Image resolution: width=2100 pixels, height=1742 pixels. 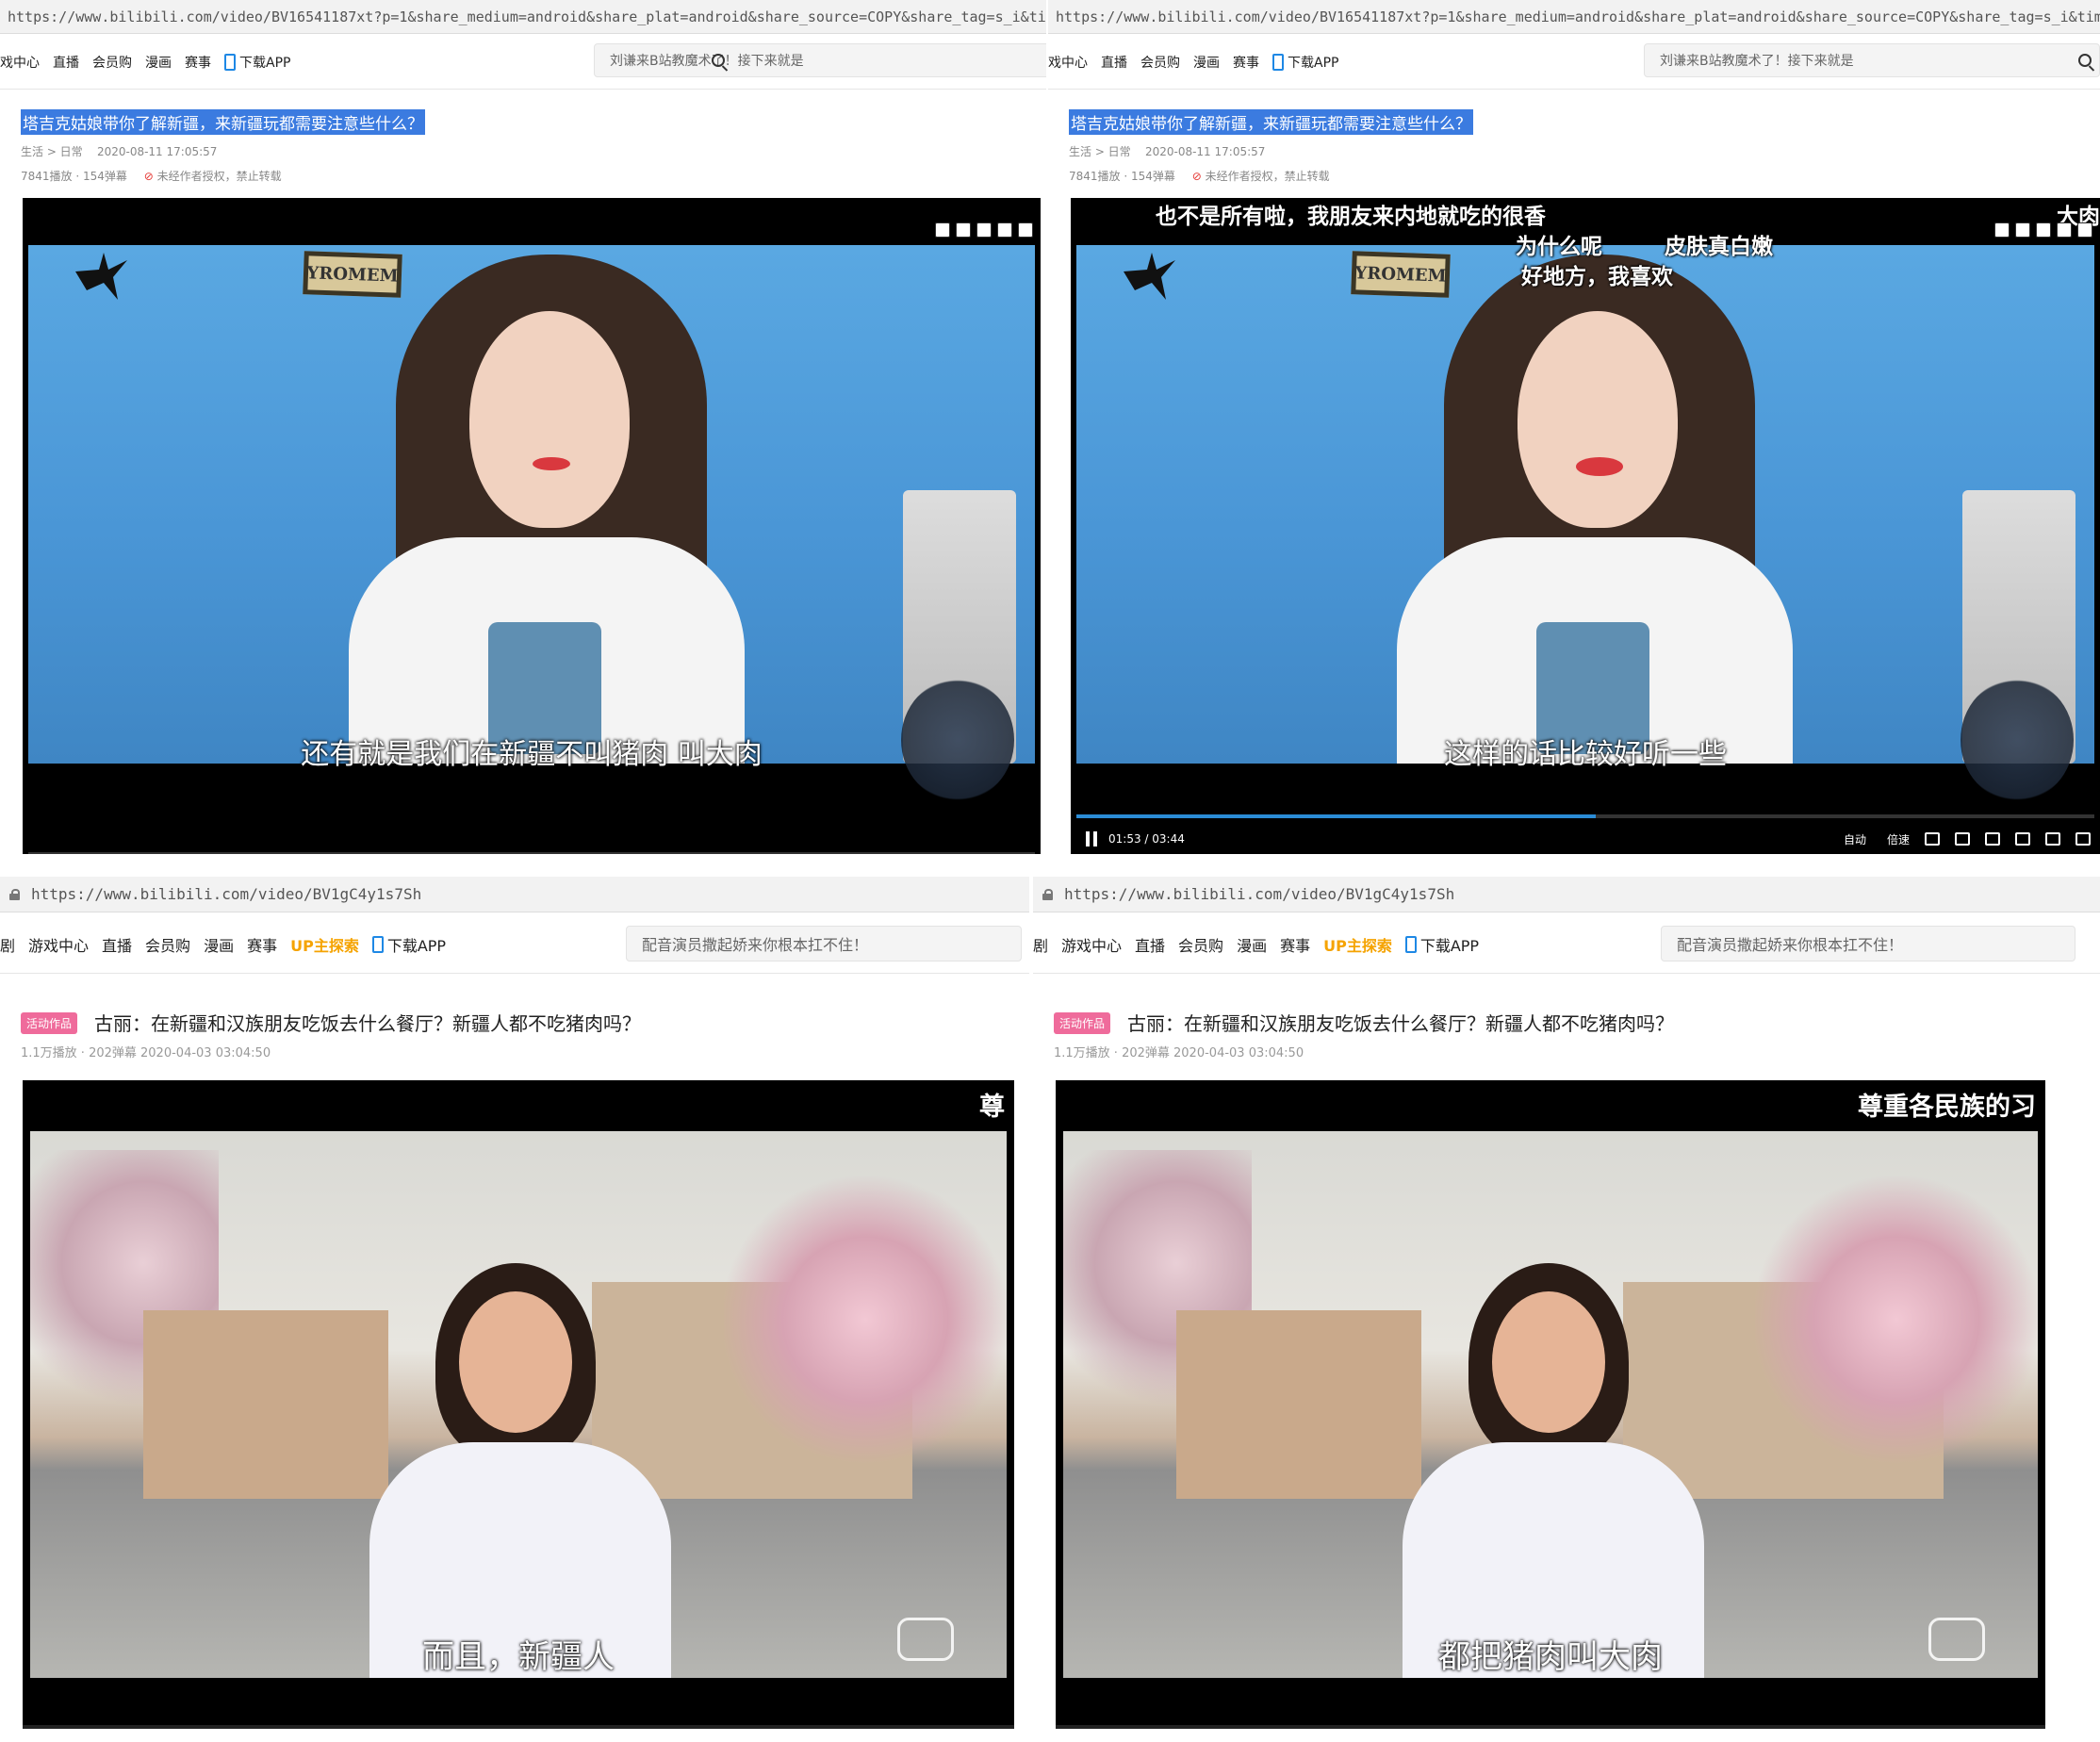 What do you see at coordinates (1196, 176) in the screenshot?
I see `no-repost-icon: ⊘` at bounding box center [1196, 176].